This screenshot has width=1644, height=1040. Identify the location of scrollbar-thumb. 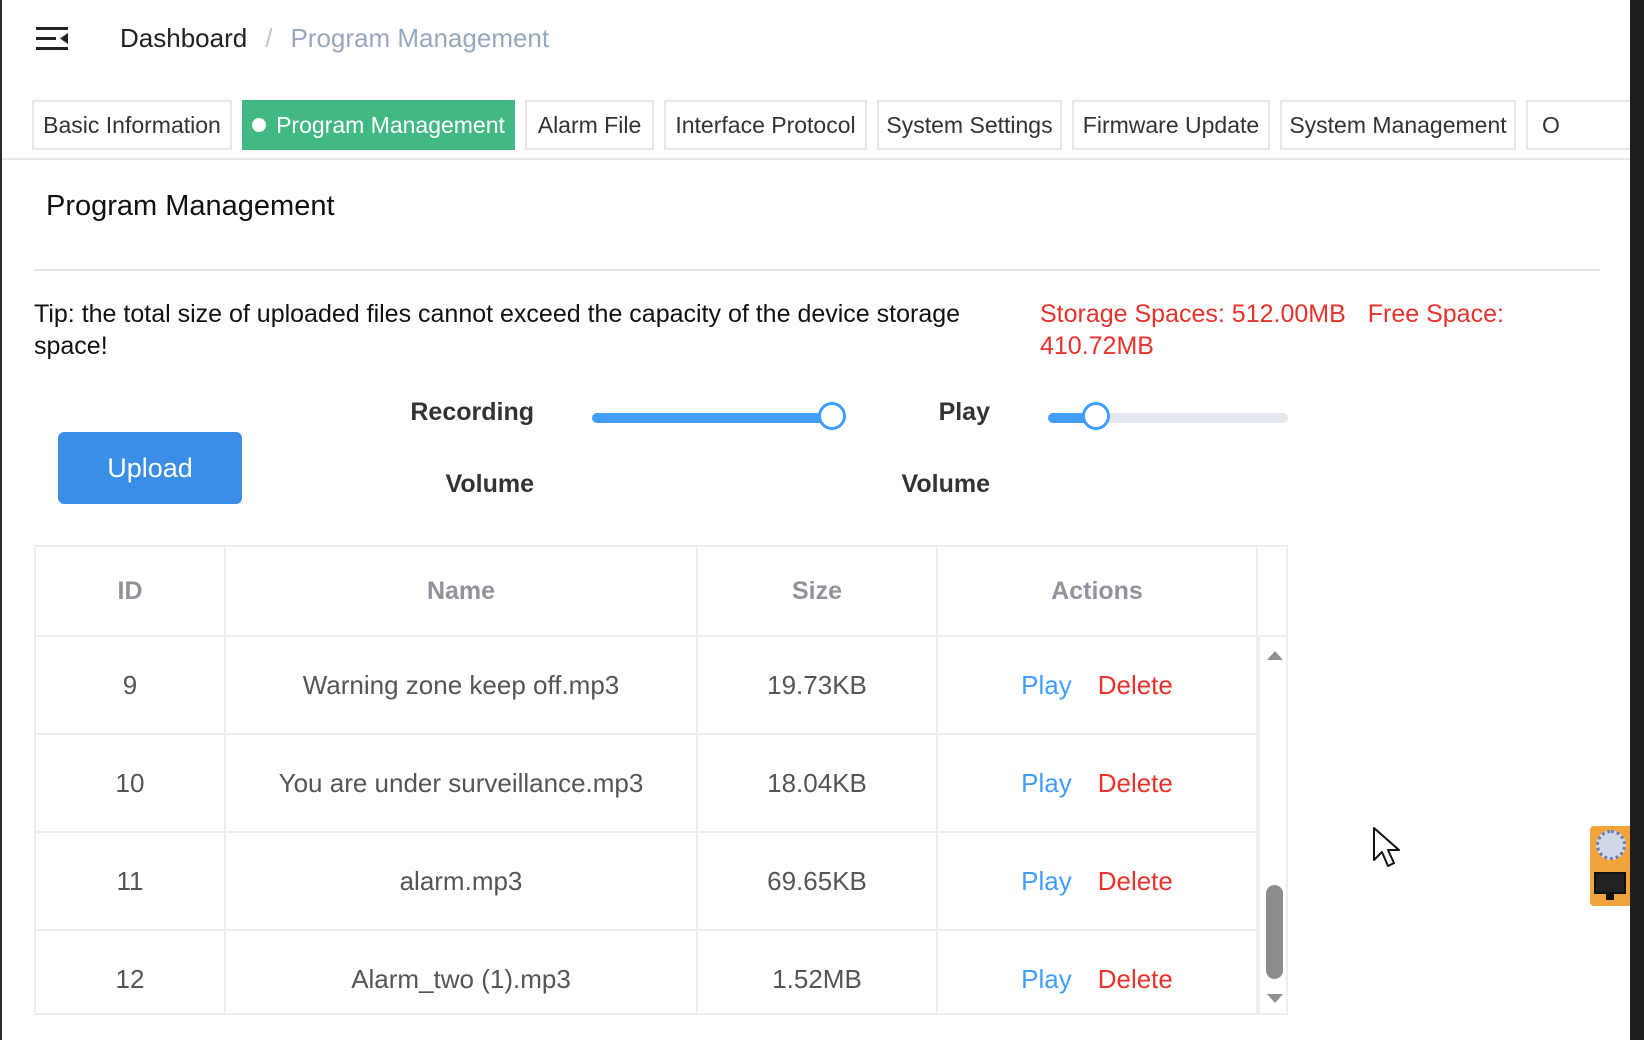
(1274, 932).